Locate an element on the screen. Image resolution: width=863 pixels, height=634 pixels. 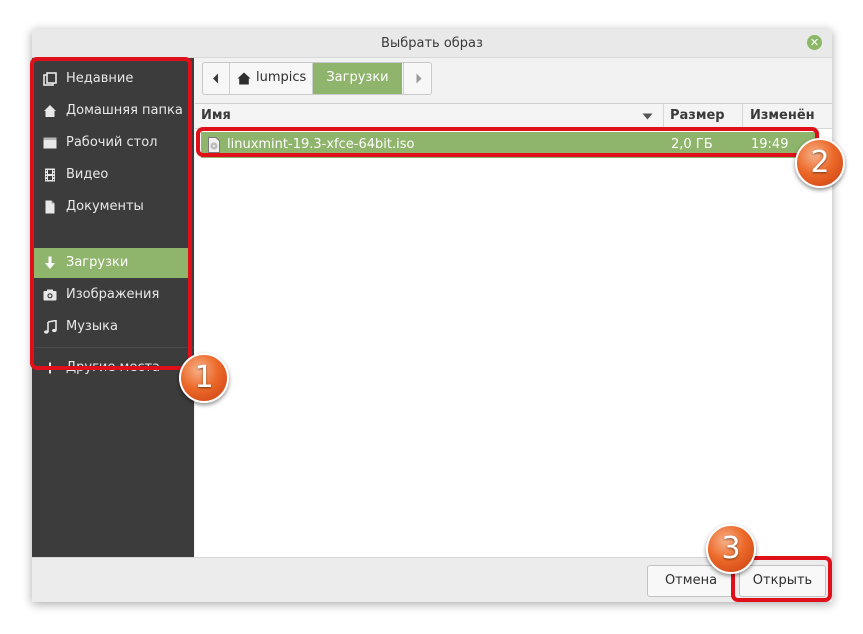
file-modified: 19:49 is located at coordinates (770, 144).